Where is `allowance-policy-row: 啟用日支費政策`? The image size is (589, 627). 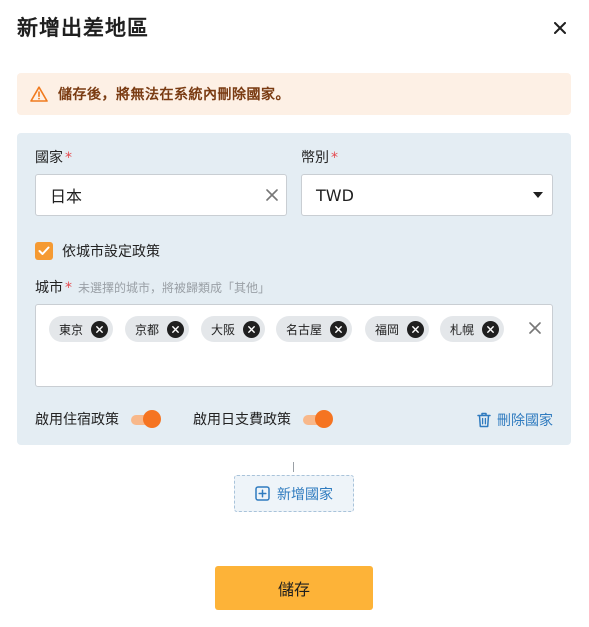 allowance-policy-row: 啟用日支費政策 is located at coordinates (263, 419).